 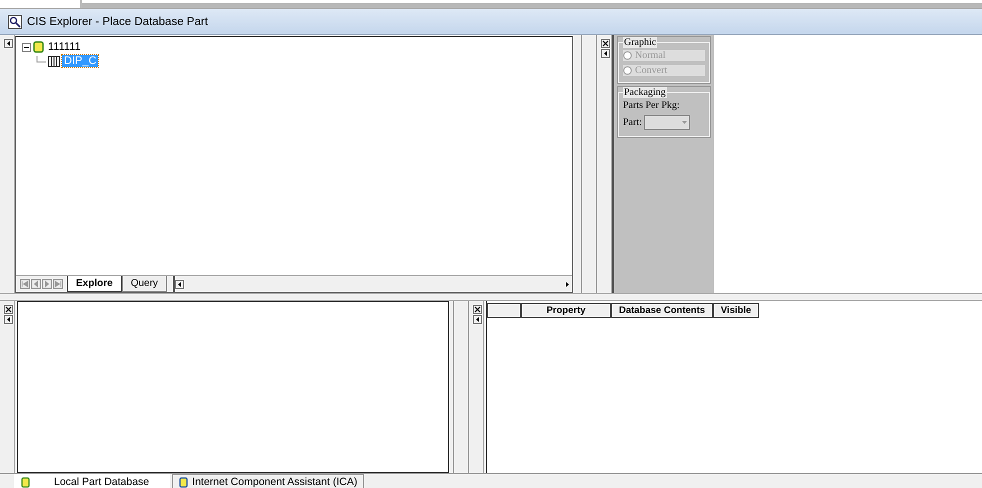 I want to click on tab: Local Part Database, so click(x=92, y=481).